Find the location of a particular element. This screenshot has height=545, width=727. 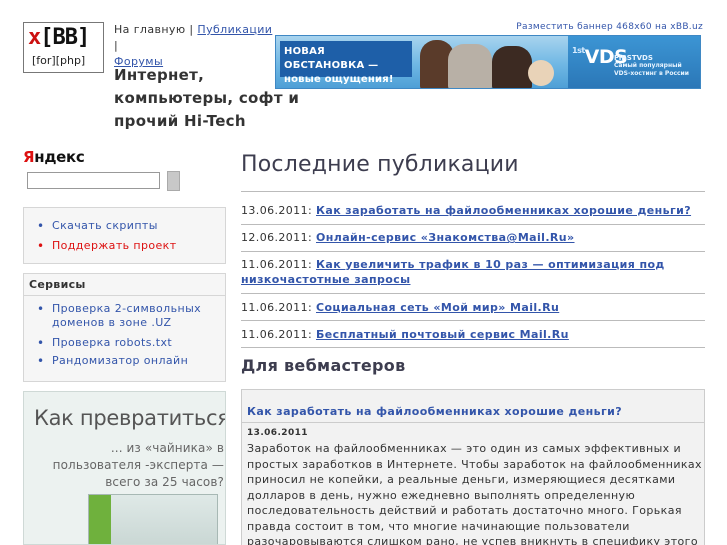

list-item: Рандомизатор онлайн is located at coordinates (124, 361).